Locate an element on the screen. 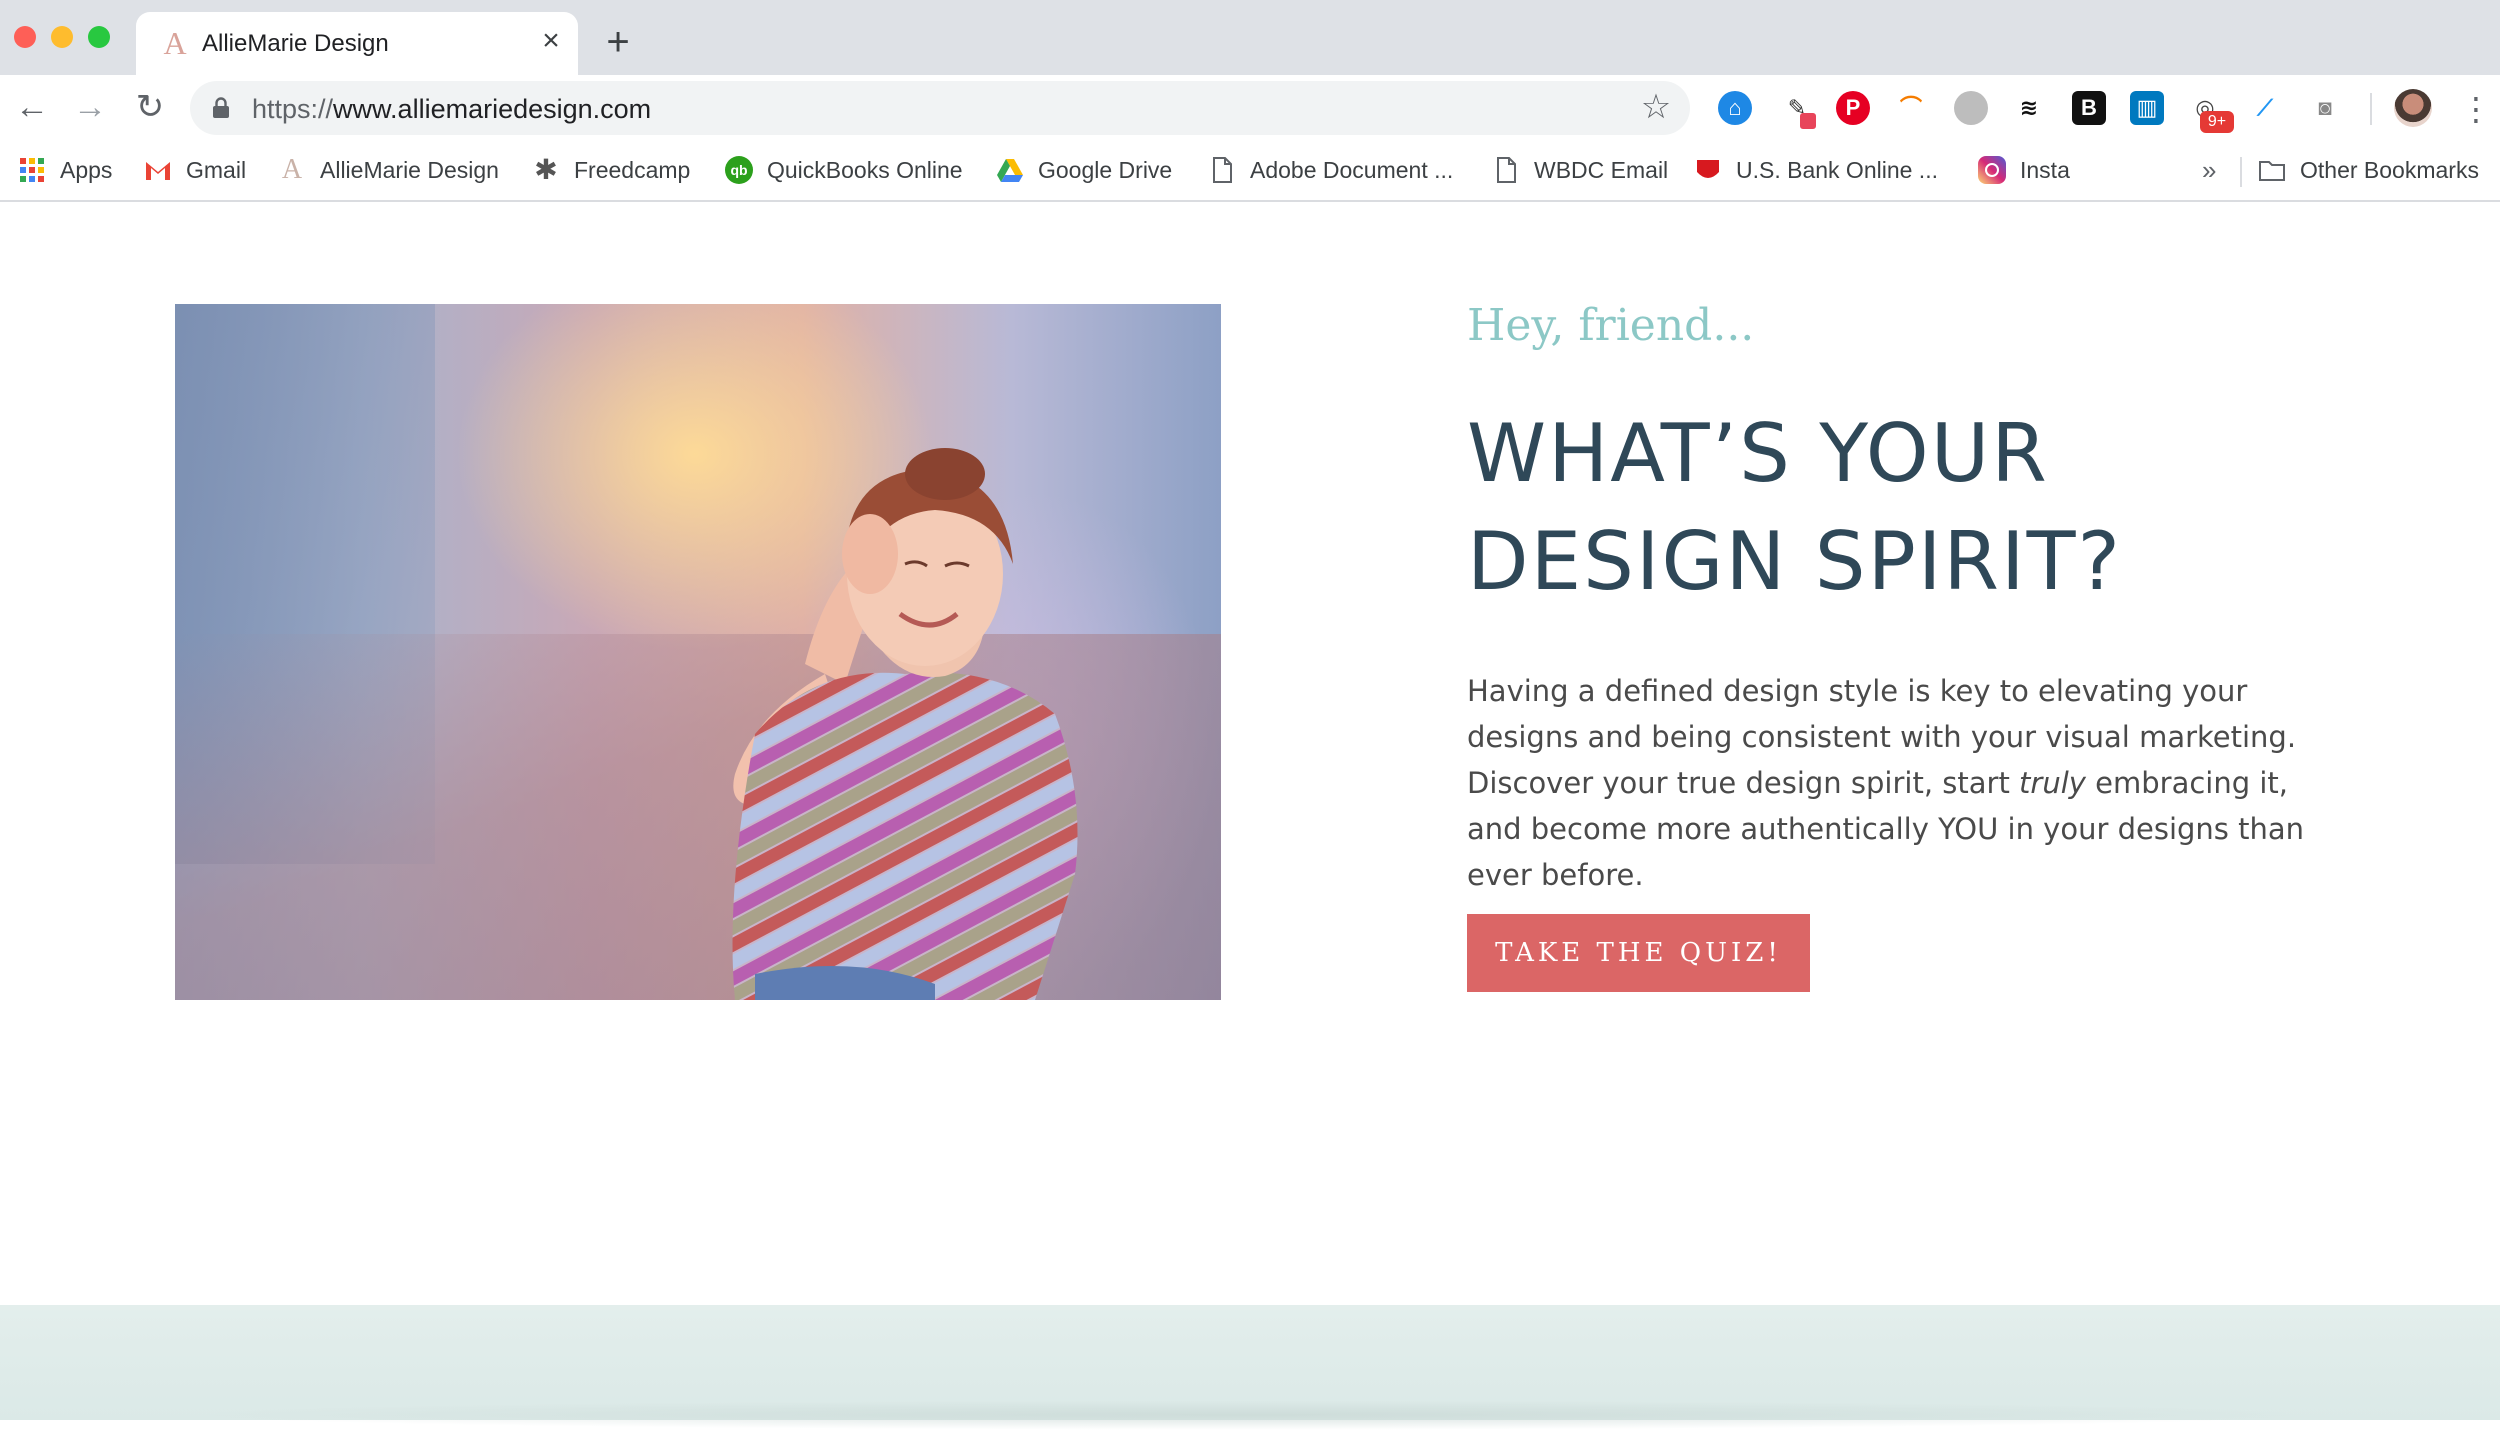  bookmark-insta: Insta is located at coordinates (2024, 170).